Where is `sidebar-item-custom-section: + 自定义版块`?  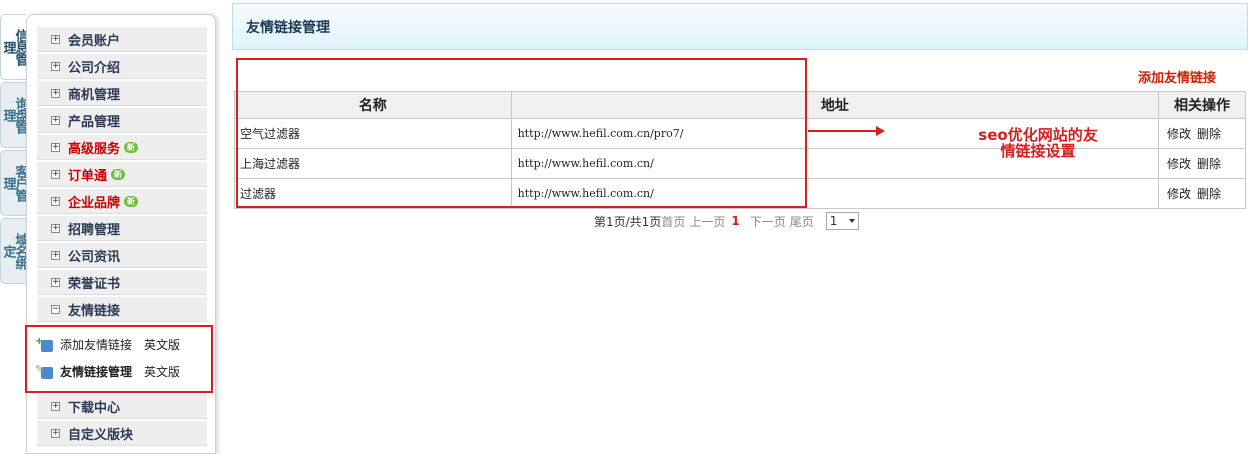 sidebar-item-custom-section: + 自定义版块 is located at coordinates (122, 433).